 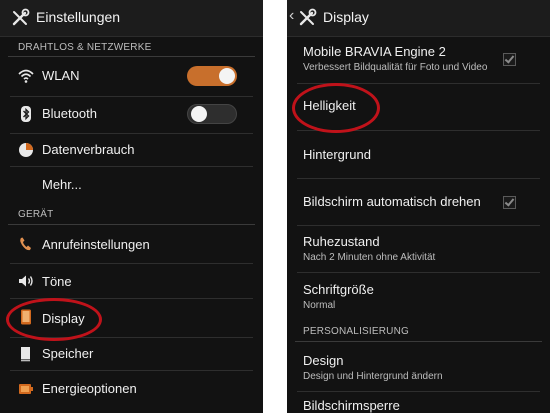 What do you see at coordinates (89, 388) in the screenshot?
I see `settings-item-label: Energieoptionen` at bounding box center [89, 388].